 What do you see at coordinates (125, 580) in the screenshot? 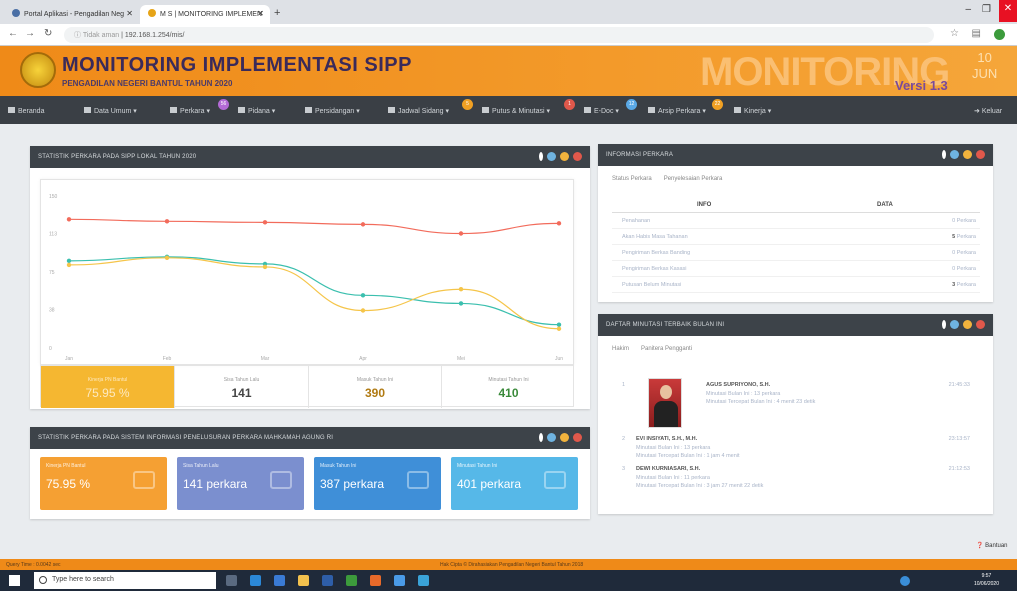
I see `taskbar-search-input: Type here to search` at bounding box center [125, 580].